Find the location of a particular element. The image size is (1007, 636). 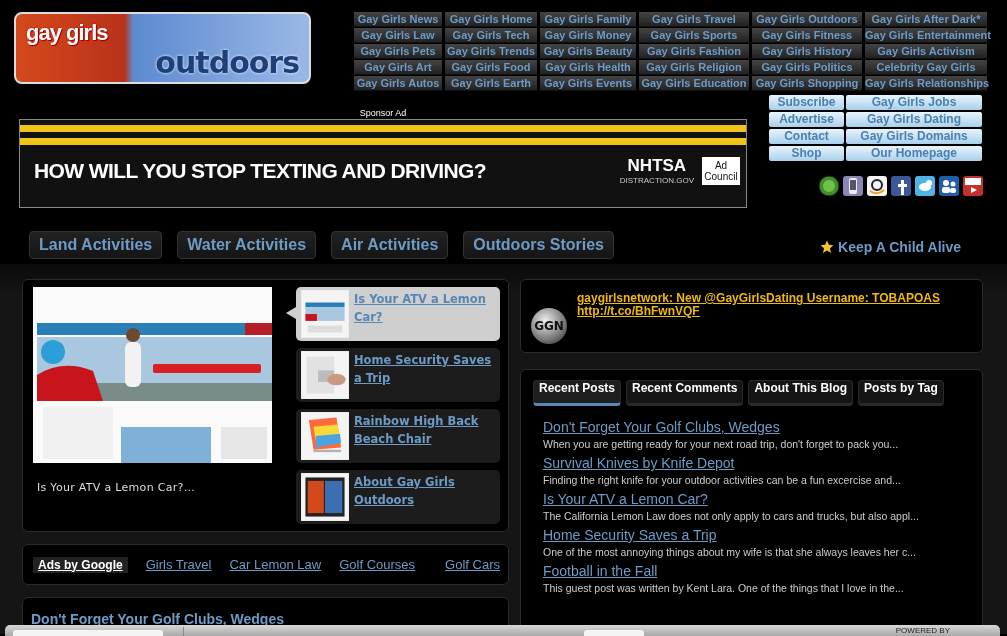

featured-link: Keep A Child Alive is located at coordinates (899, 247).